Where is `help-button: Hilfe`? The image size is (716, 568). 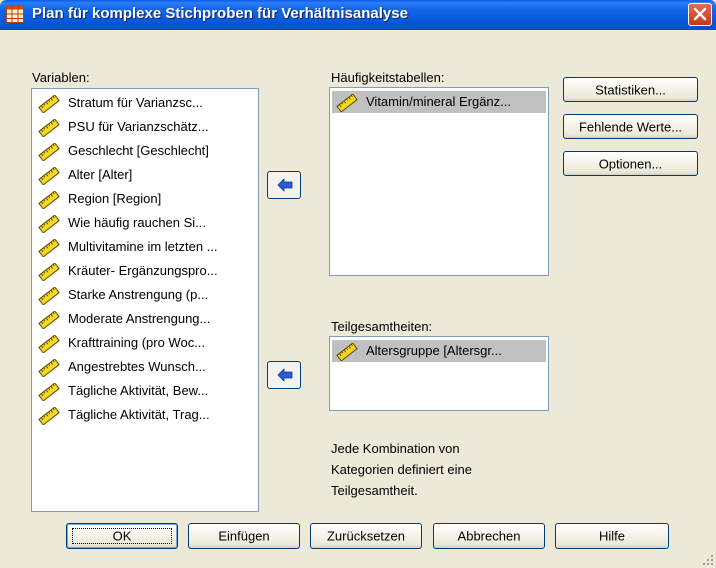
help-button: Hilfe is located at coordinates (612, 536).